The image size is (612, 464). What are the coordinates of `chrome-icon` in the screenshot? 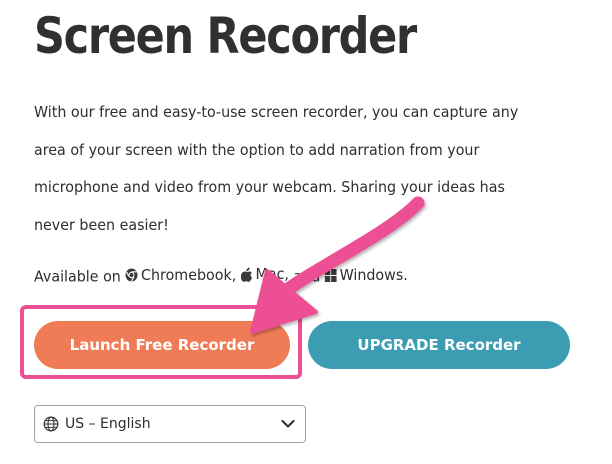 It's located at (131, 275).